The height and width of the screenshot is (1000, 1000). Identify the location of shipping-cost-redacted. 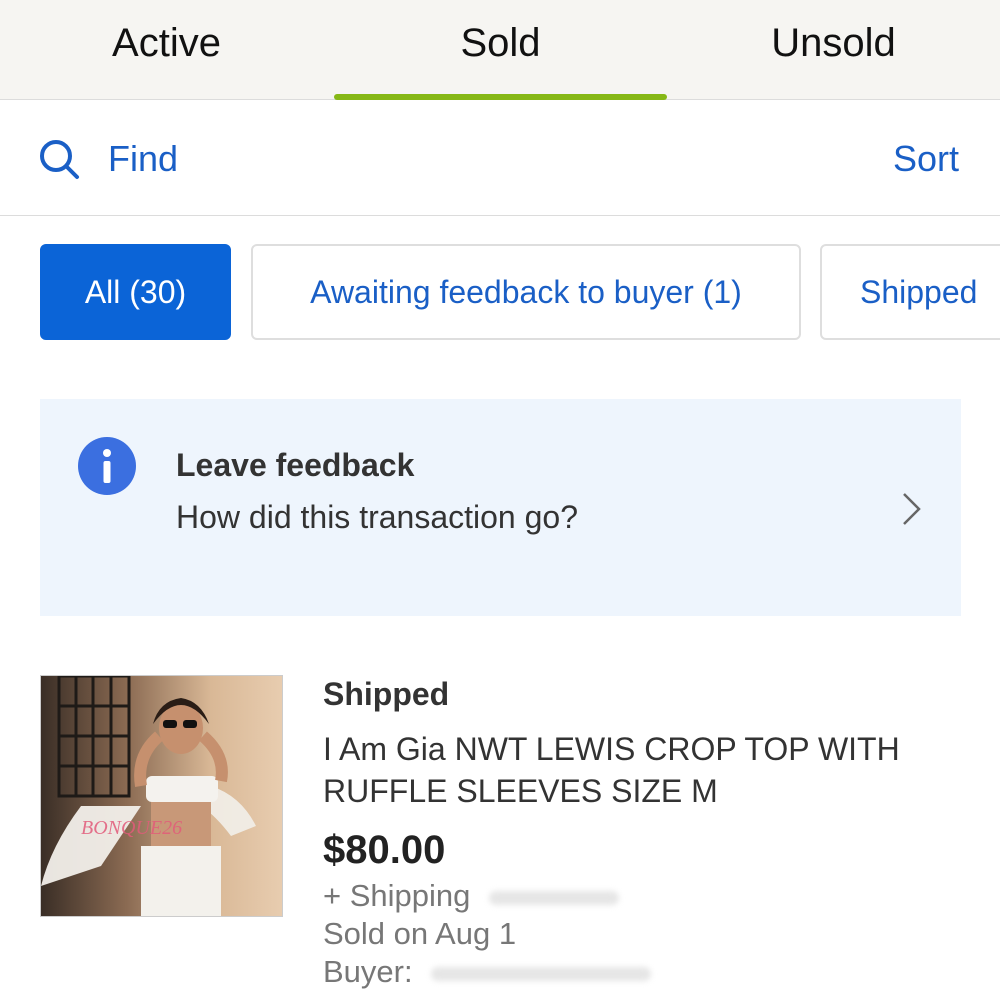
(554, 897).